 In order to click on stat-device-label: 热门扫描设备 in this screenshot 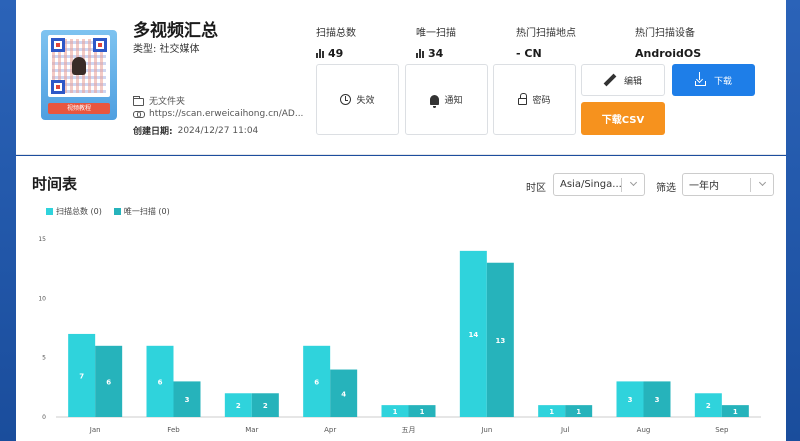, I will do `click(665, 33)`.